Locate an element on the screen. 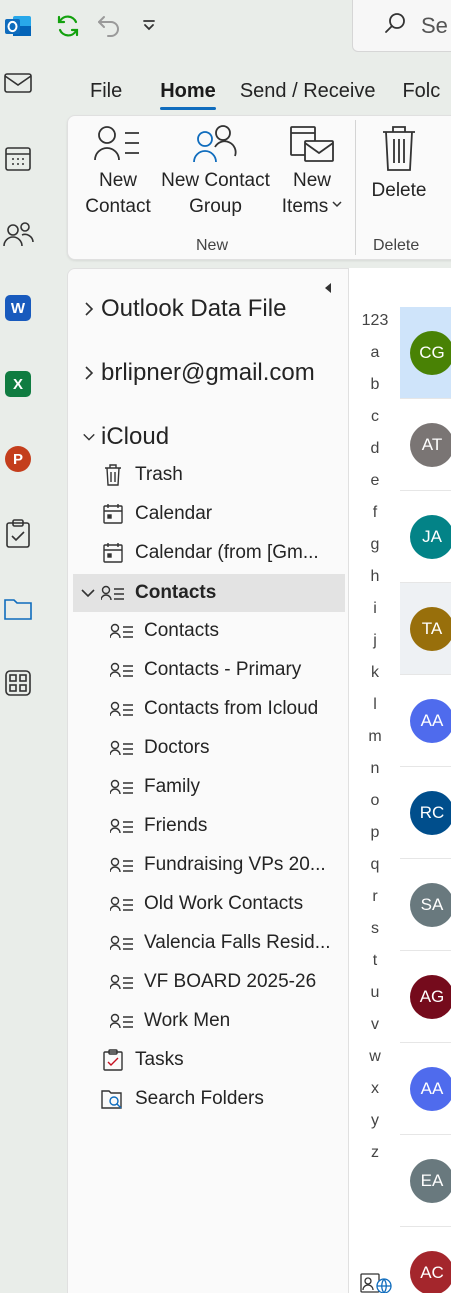 Image resolution: width=451 pixels, height=1293 pixels. avatar: SA is located at coordinates (430, 905).